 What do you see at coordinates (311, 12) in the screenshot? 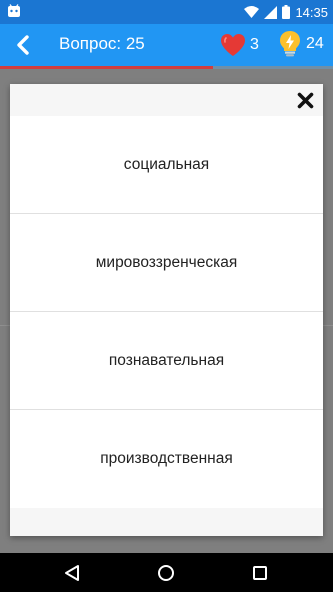
I see `status-time: 14:35` at bounding box center [311, 12].